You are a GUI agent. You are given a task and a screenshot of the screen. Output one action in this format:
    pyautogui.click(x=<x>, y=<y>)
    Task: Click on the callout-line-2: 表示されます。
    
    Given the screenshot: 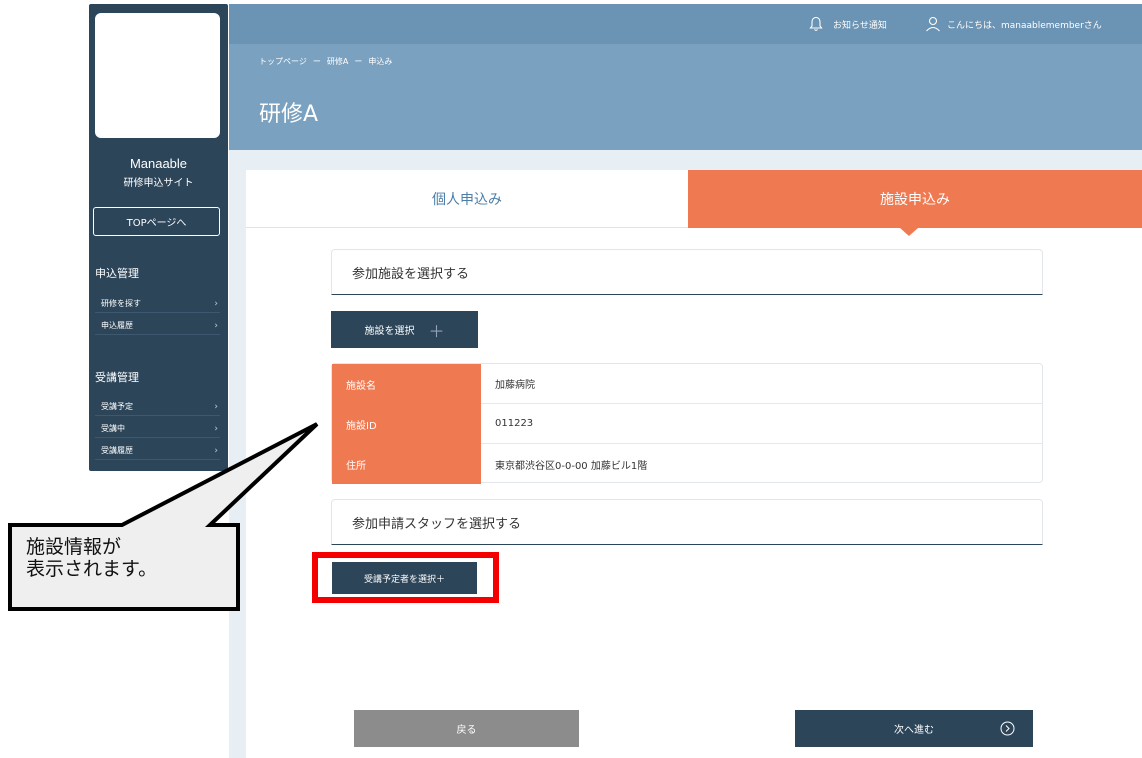 What is the action you would take?
    pyautogui.click(x=92, y=569)
    